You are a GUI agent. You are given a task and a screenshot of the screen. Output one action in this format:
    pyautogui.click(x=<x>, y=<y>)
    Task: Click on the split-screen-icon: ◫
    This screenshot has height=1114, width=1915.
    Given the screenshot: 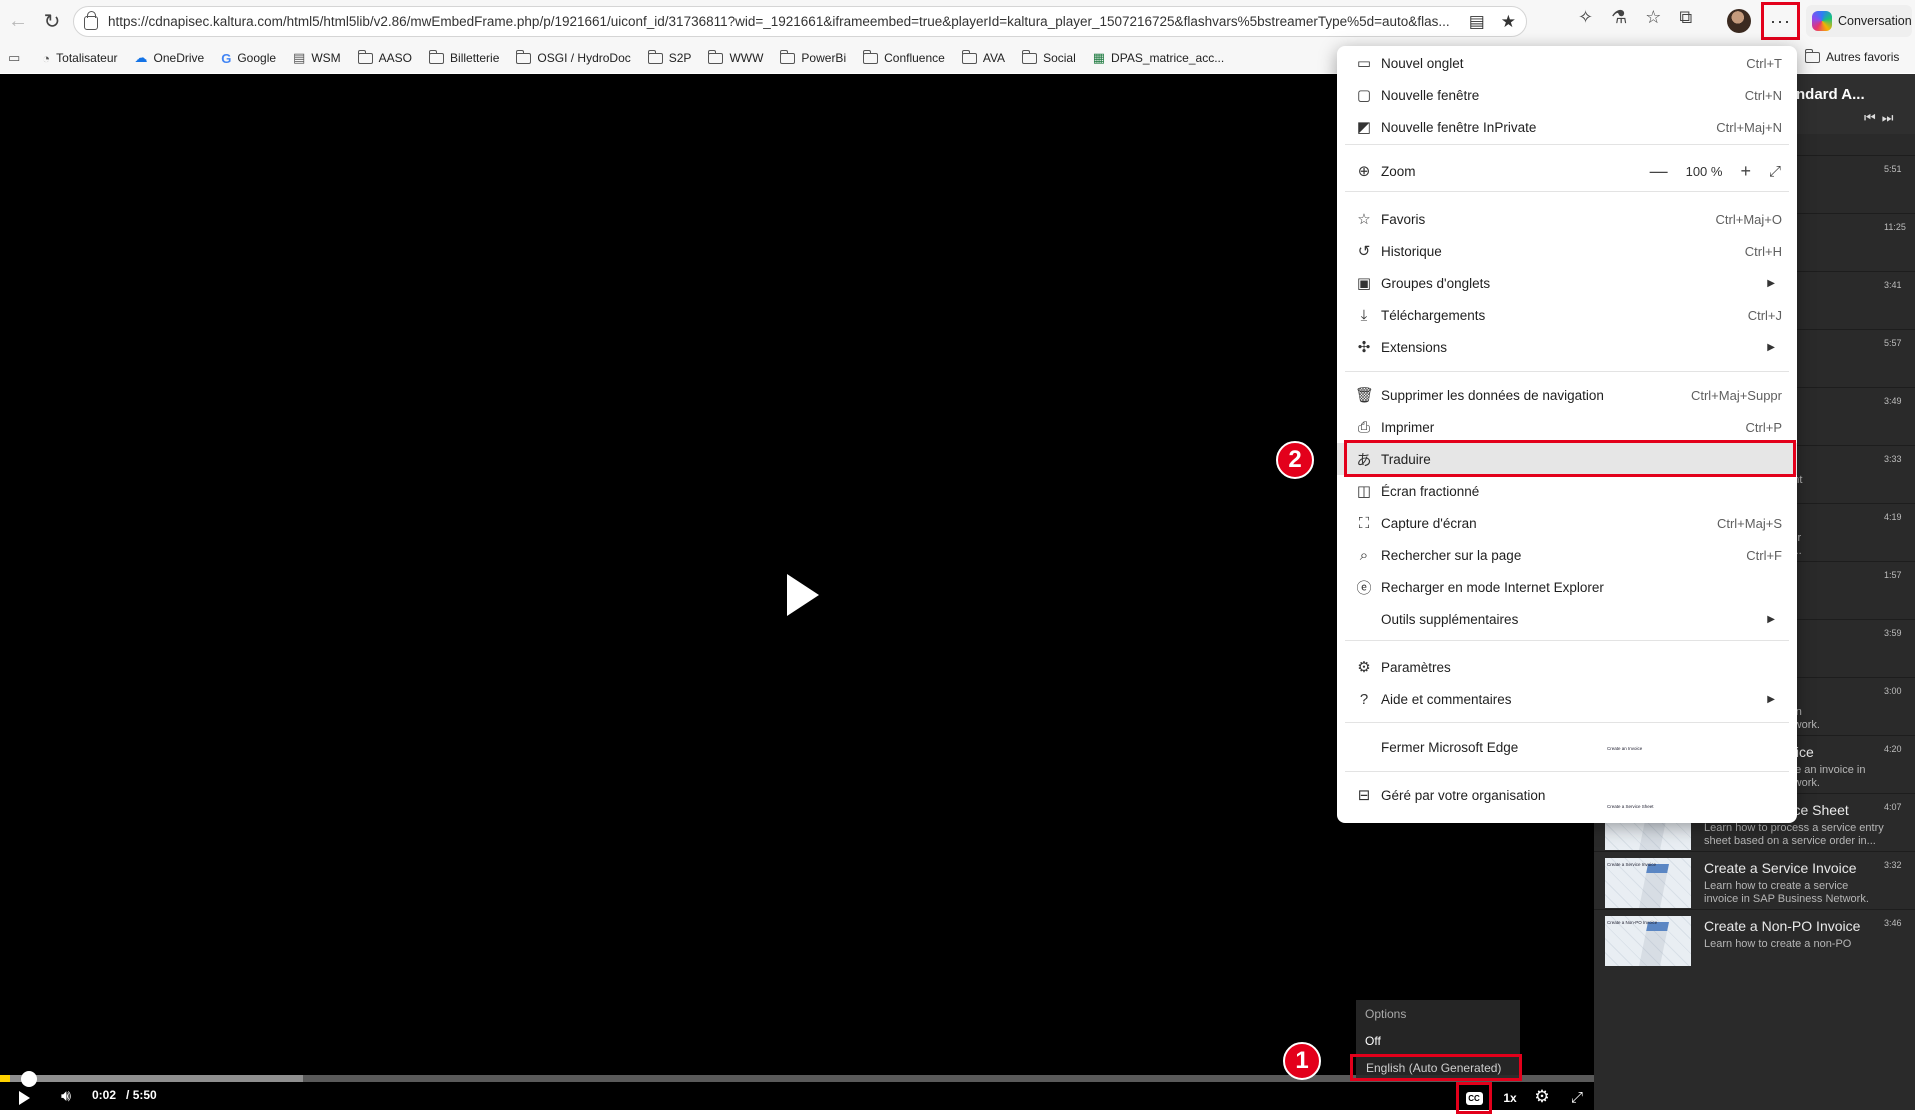 What is the action you would take?
    pyautogui.click(x=1364, y=491)
    